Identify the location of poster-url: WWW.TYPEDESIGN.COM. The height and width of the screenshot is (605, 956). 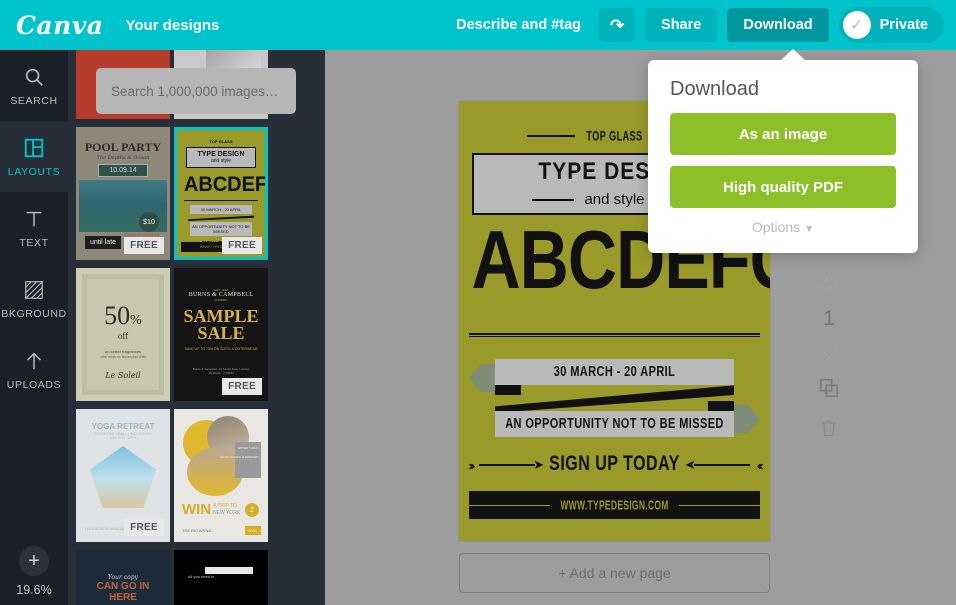
(614, 505).